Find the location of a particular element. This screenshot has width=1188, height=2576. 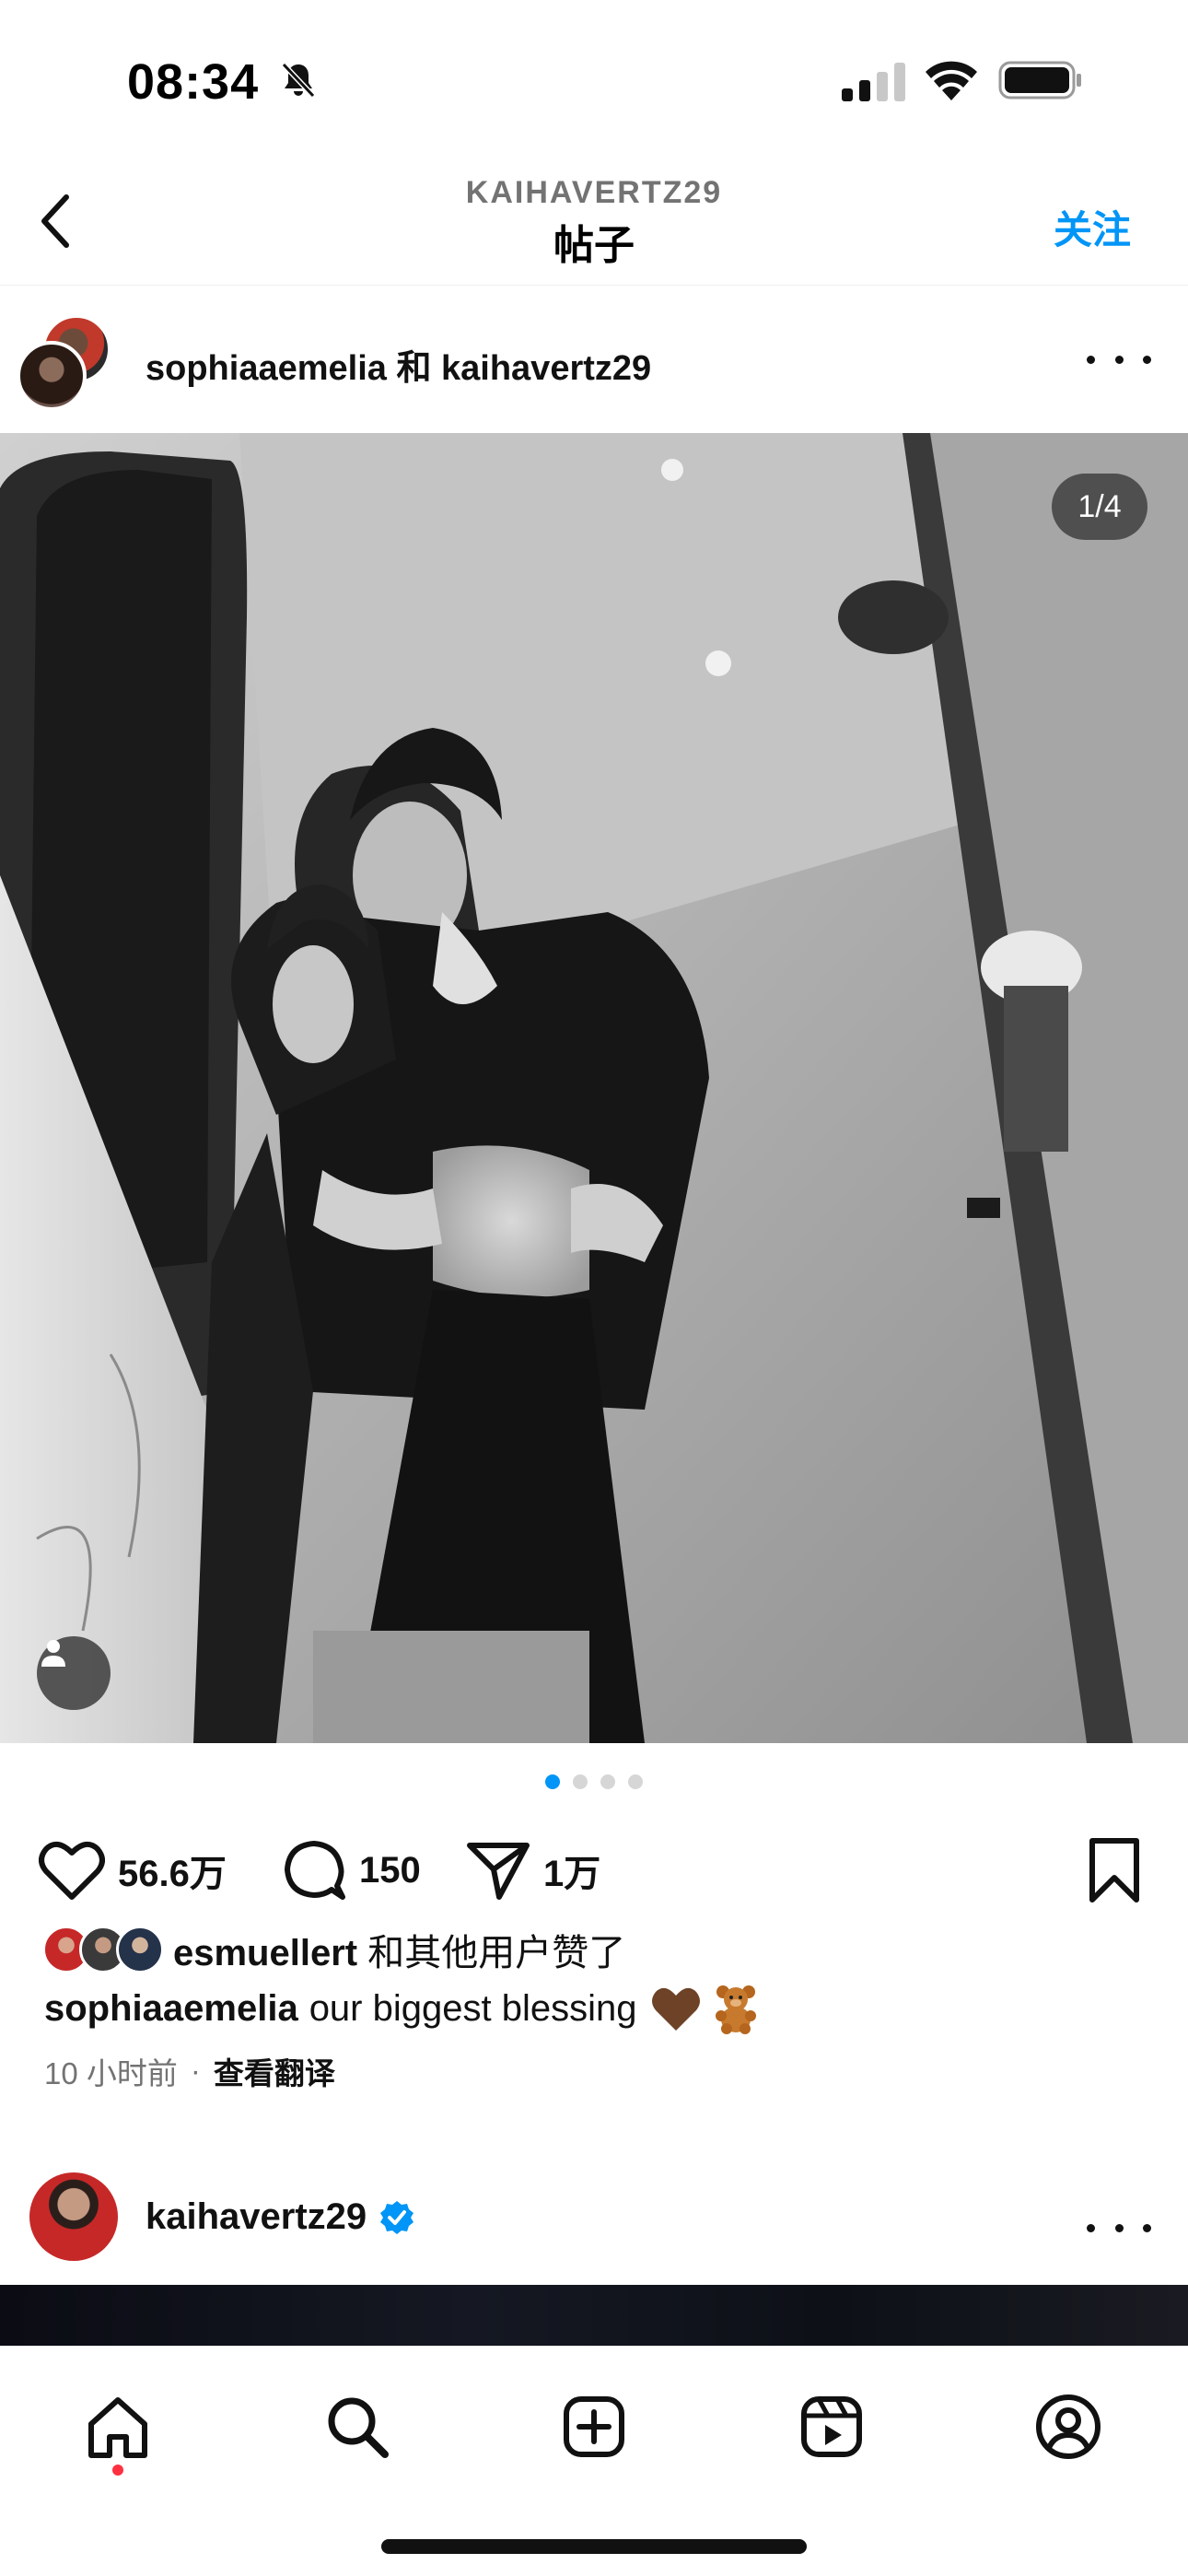

liked-by-username: esmuellert is located at coordinates (265, 1953).